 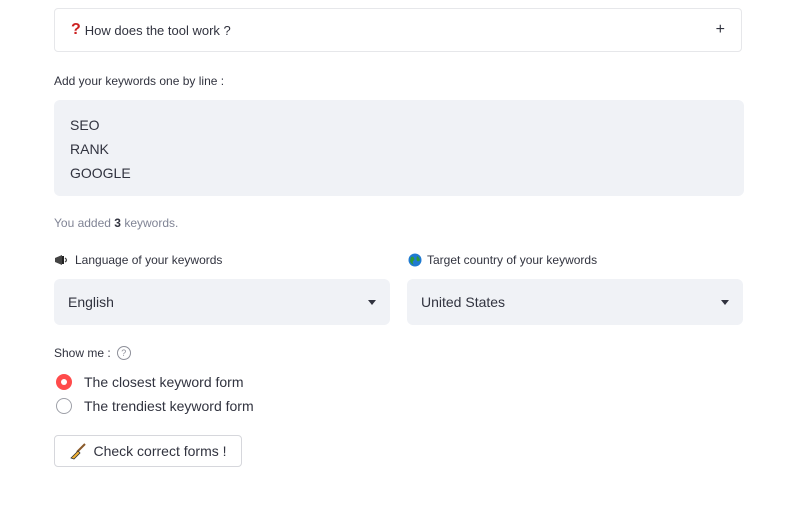 I want to click on country-select: United States, so click(x=575, y=302).